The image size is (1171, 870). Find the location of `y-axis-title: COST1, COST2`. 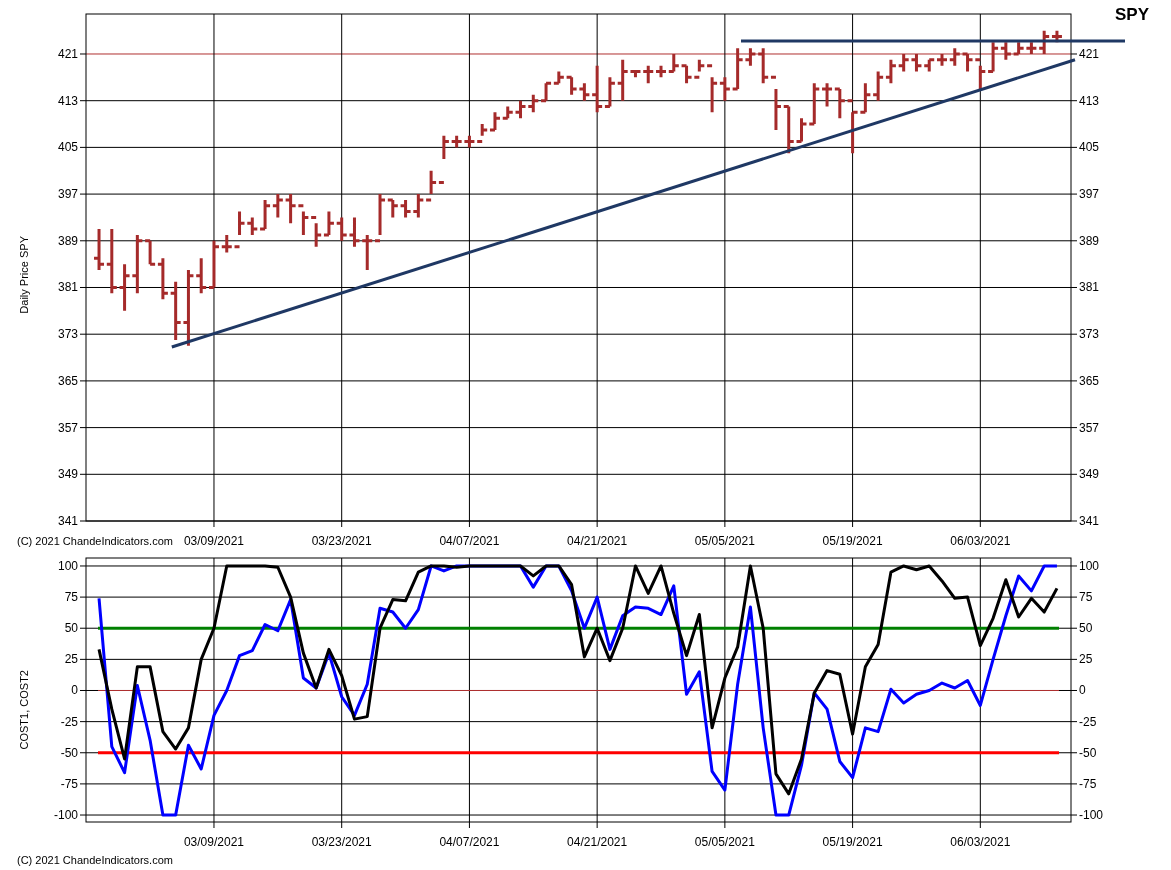

y-axis-title: COST1, COST2 is located at coordinates (24, 710).